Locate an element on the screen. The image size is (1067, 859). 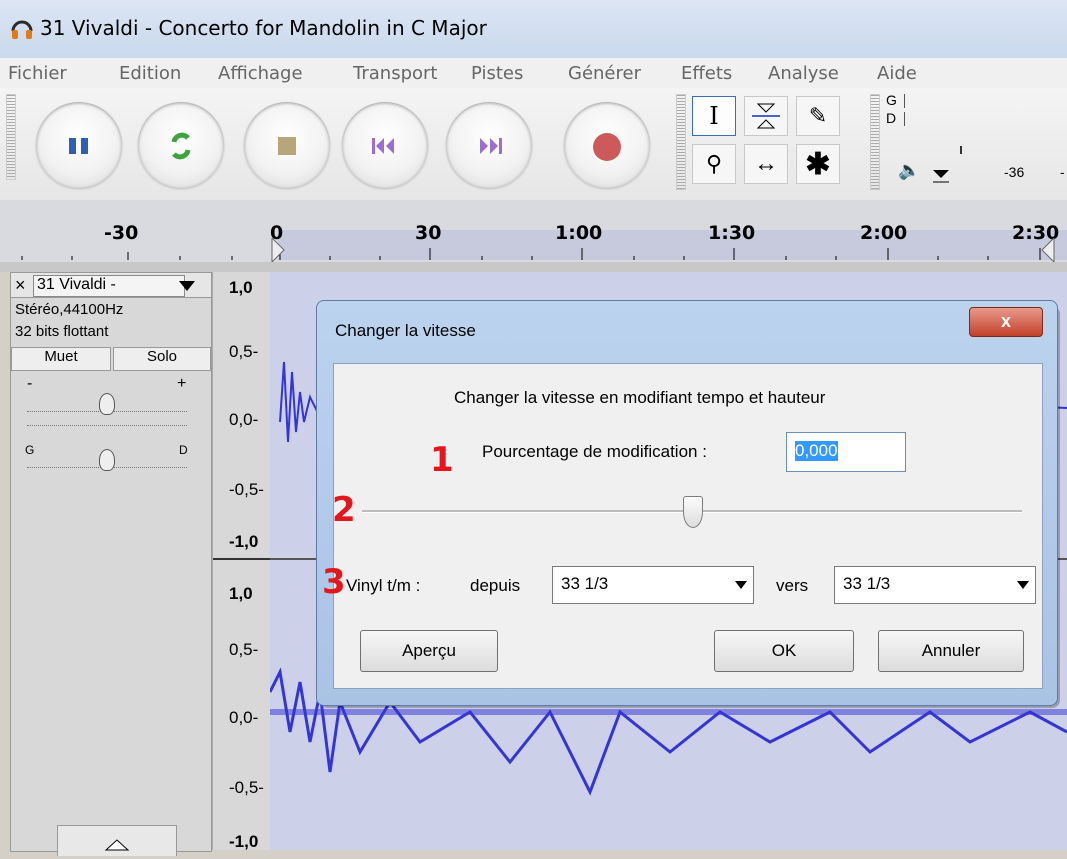
multi-tool: ✱ is located at coordinates (818, 164).